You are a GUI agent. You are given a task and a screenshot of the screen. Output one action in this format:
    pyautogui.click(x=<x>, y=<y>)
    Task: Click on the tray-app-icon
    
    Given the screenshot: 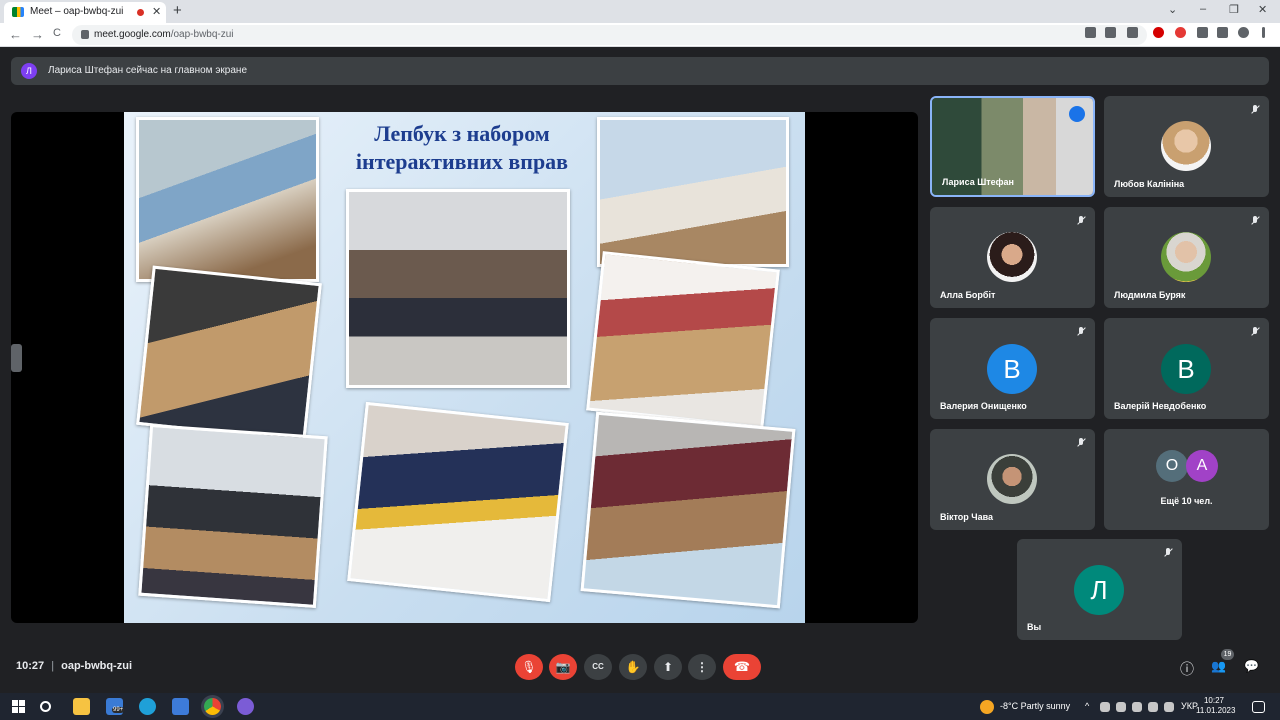 What is the action you would take?
    pyautogui.click(x=1105, y=707)
    